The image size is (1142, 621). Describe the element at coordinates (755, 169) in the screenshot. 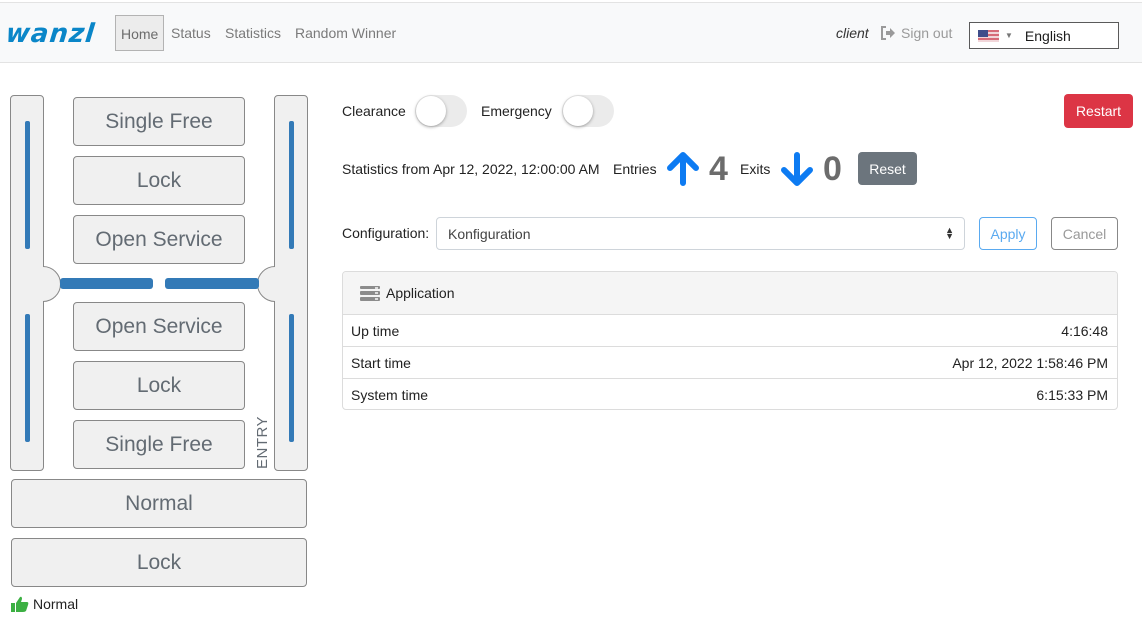

I see `exits-label: Exits` at that location.